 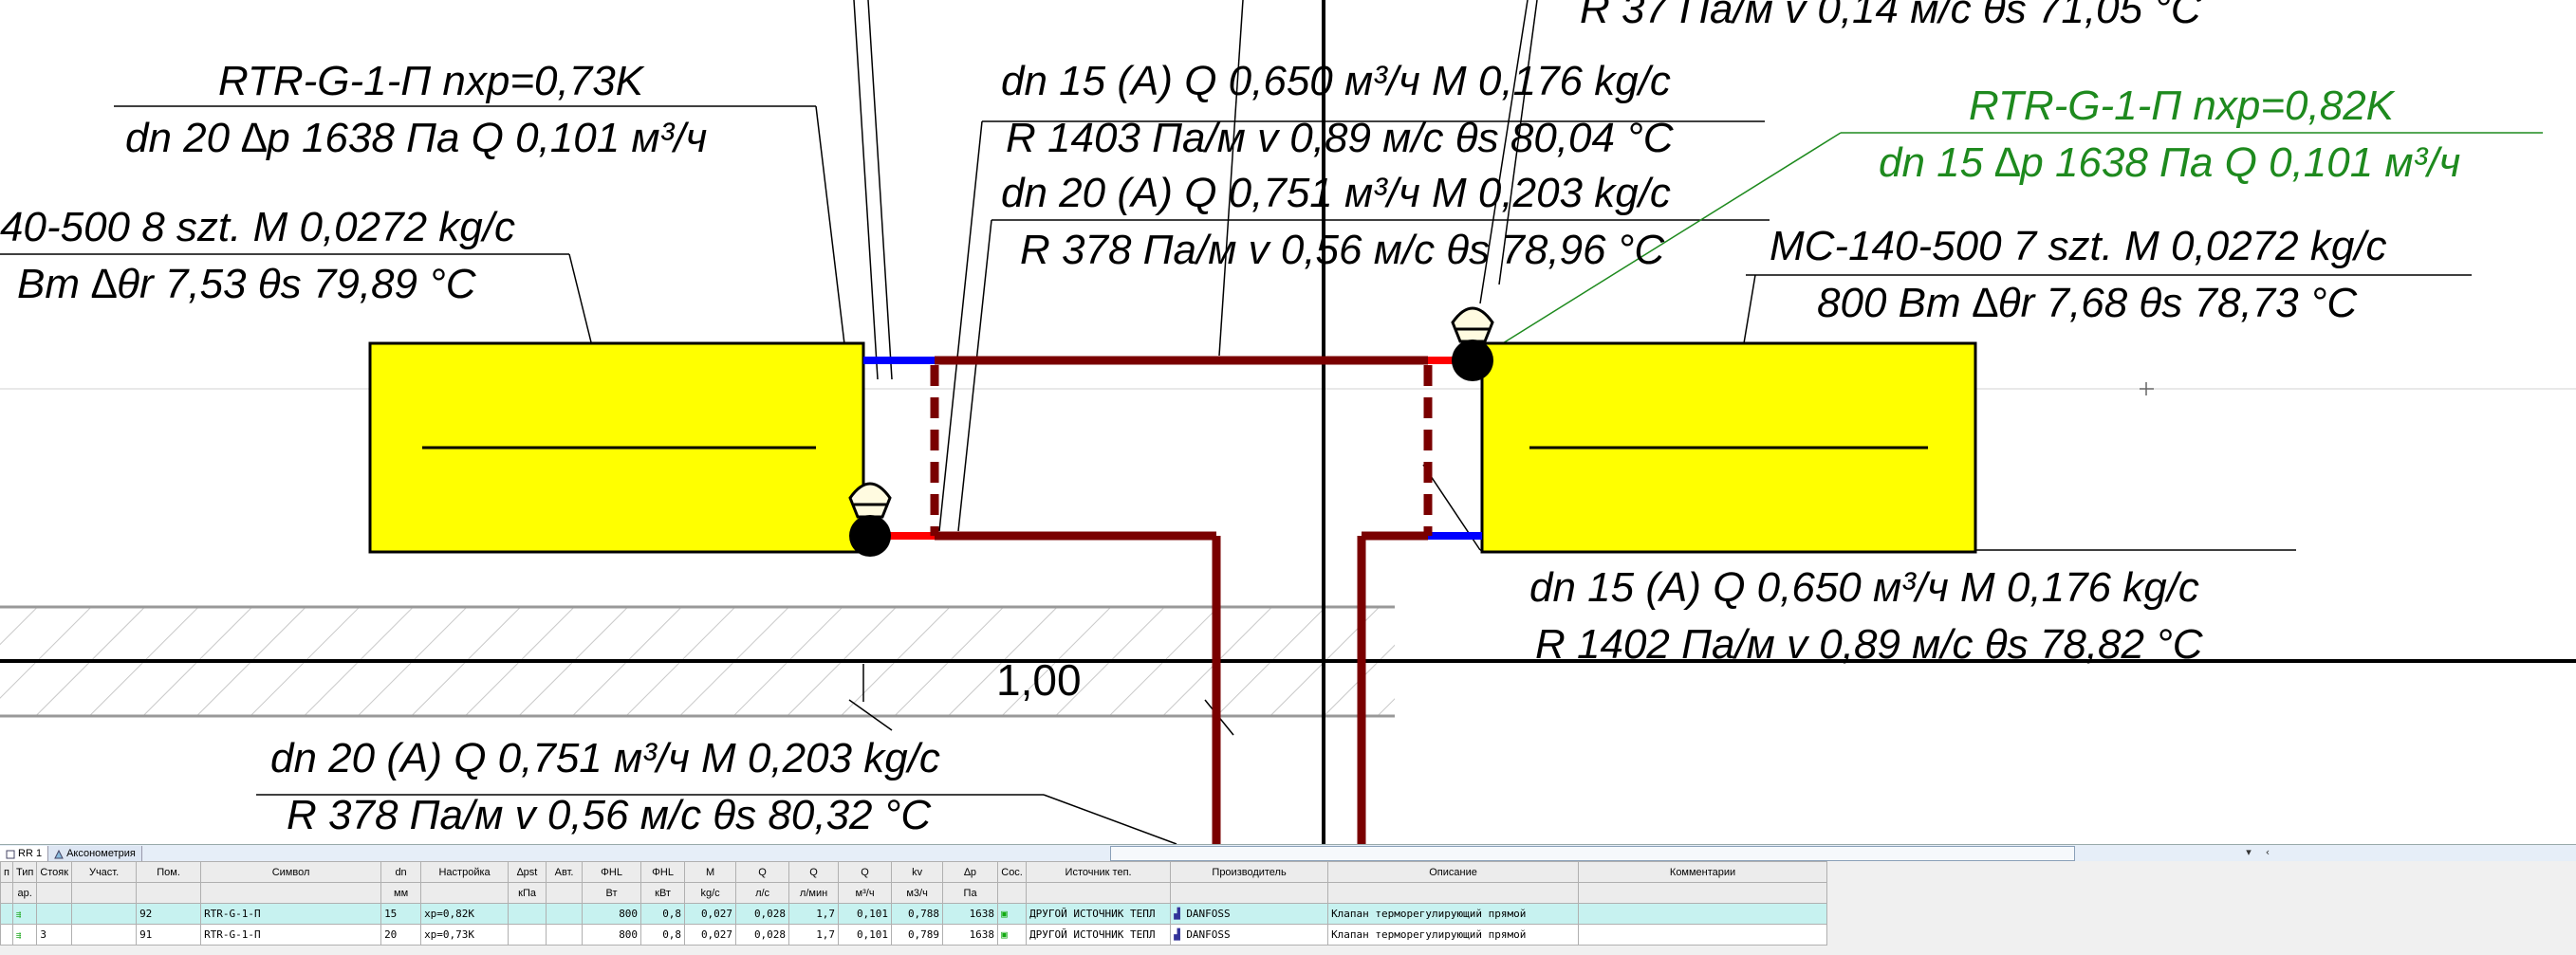 I want to click on col-header: kv, so click(x=917, y=872).